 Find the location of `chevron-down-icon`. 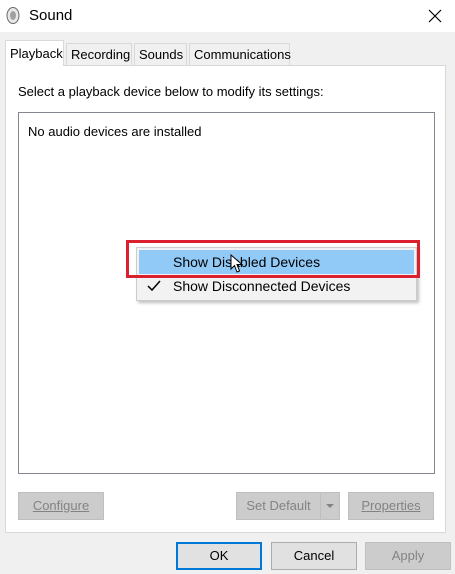

chevron-down-icon is located at coordinates (330, 506).